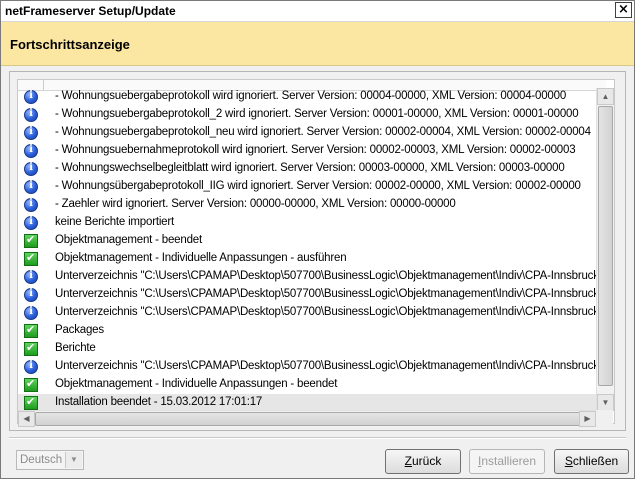 Image resolution: width=635 pixels, height=479 pixels. I want to click on back-label-rest: urück, so click(427, 461).